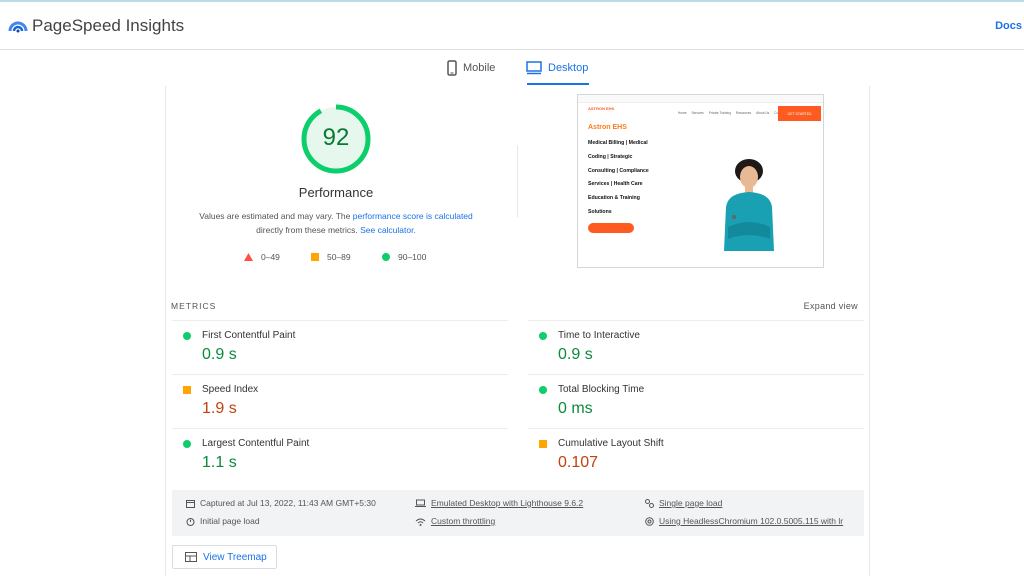  I want to click on metric-name: First Contentful Paint, so click(249, 335).